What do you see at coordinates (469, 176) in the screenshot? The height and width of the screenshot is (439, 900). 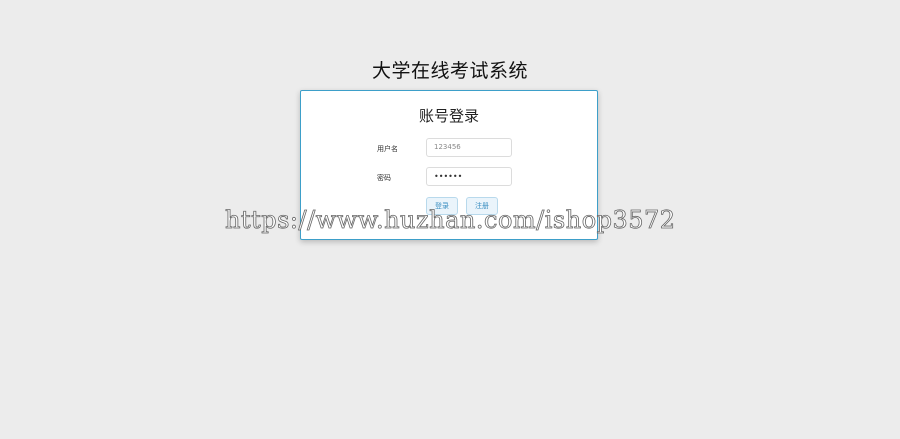 I see `password-input: ••••••` at bounding box center [469, 176].